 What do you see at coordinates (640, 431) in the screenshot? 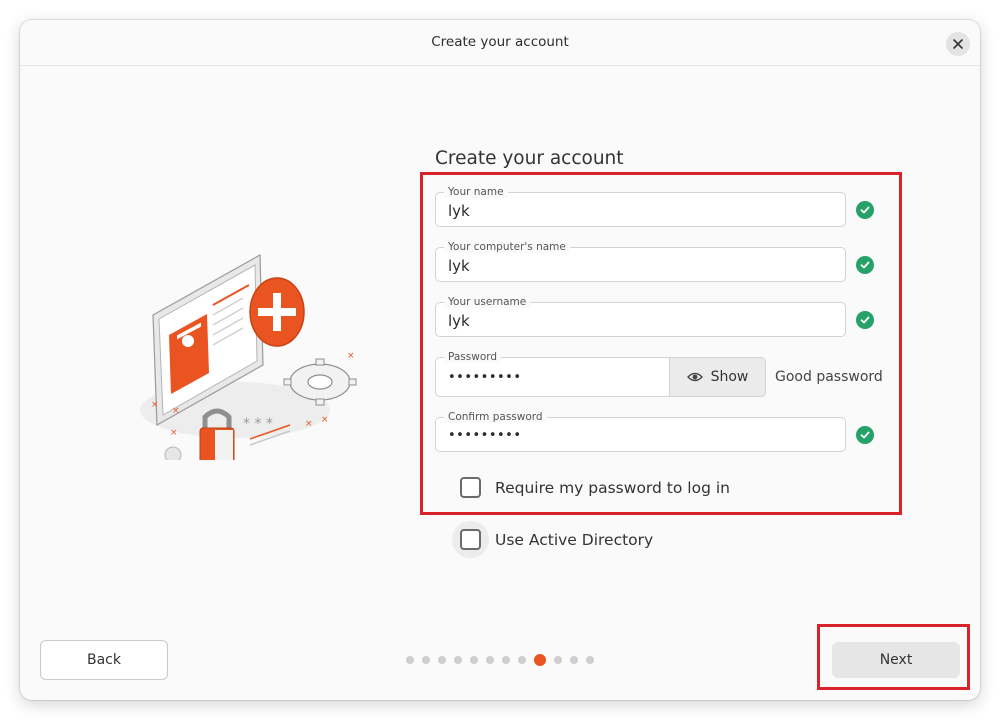
I see `confirm-password-field: Confirm password •••••••••` at bounding box center [640, 431].